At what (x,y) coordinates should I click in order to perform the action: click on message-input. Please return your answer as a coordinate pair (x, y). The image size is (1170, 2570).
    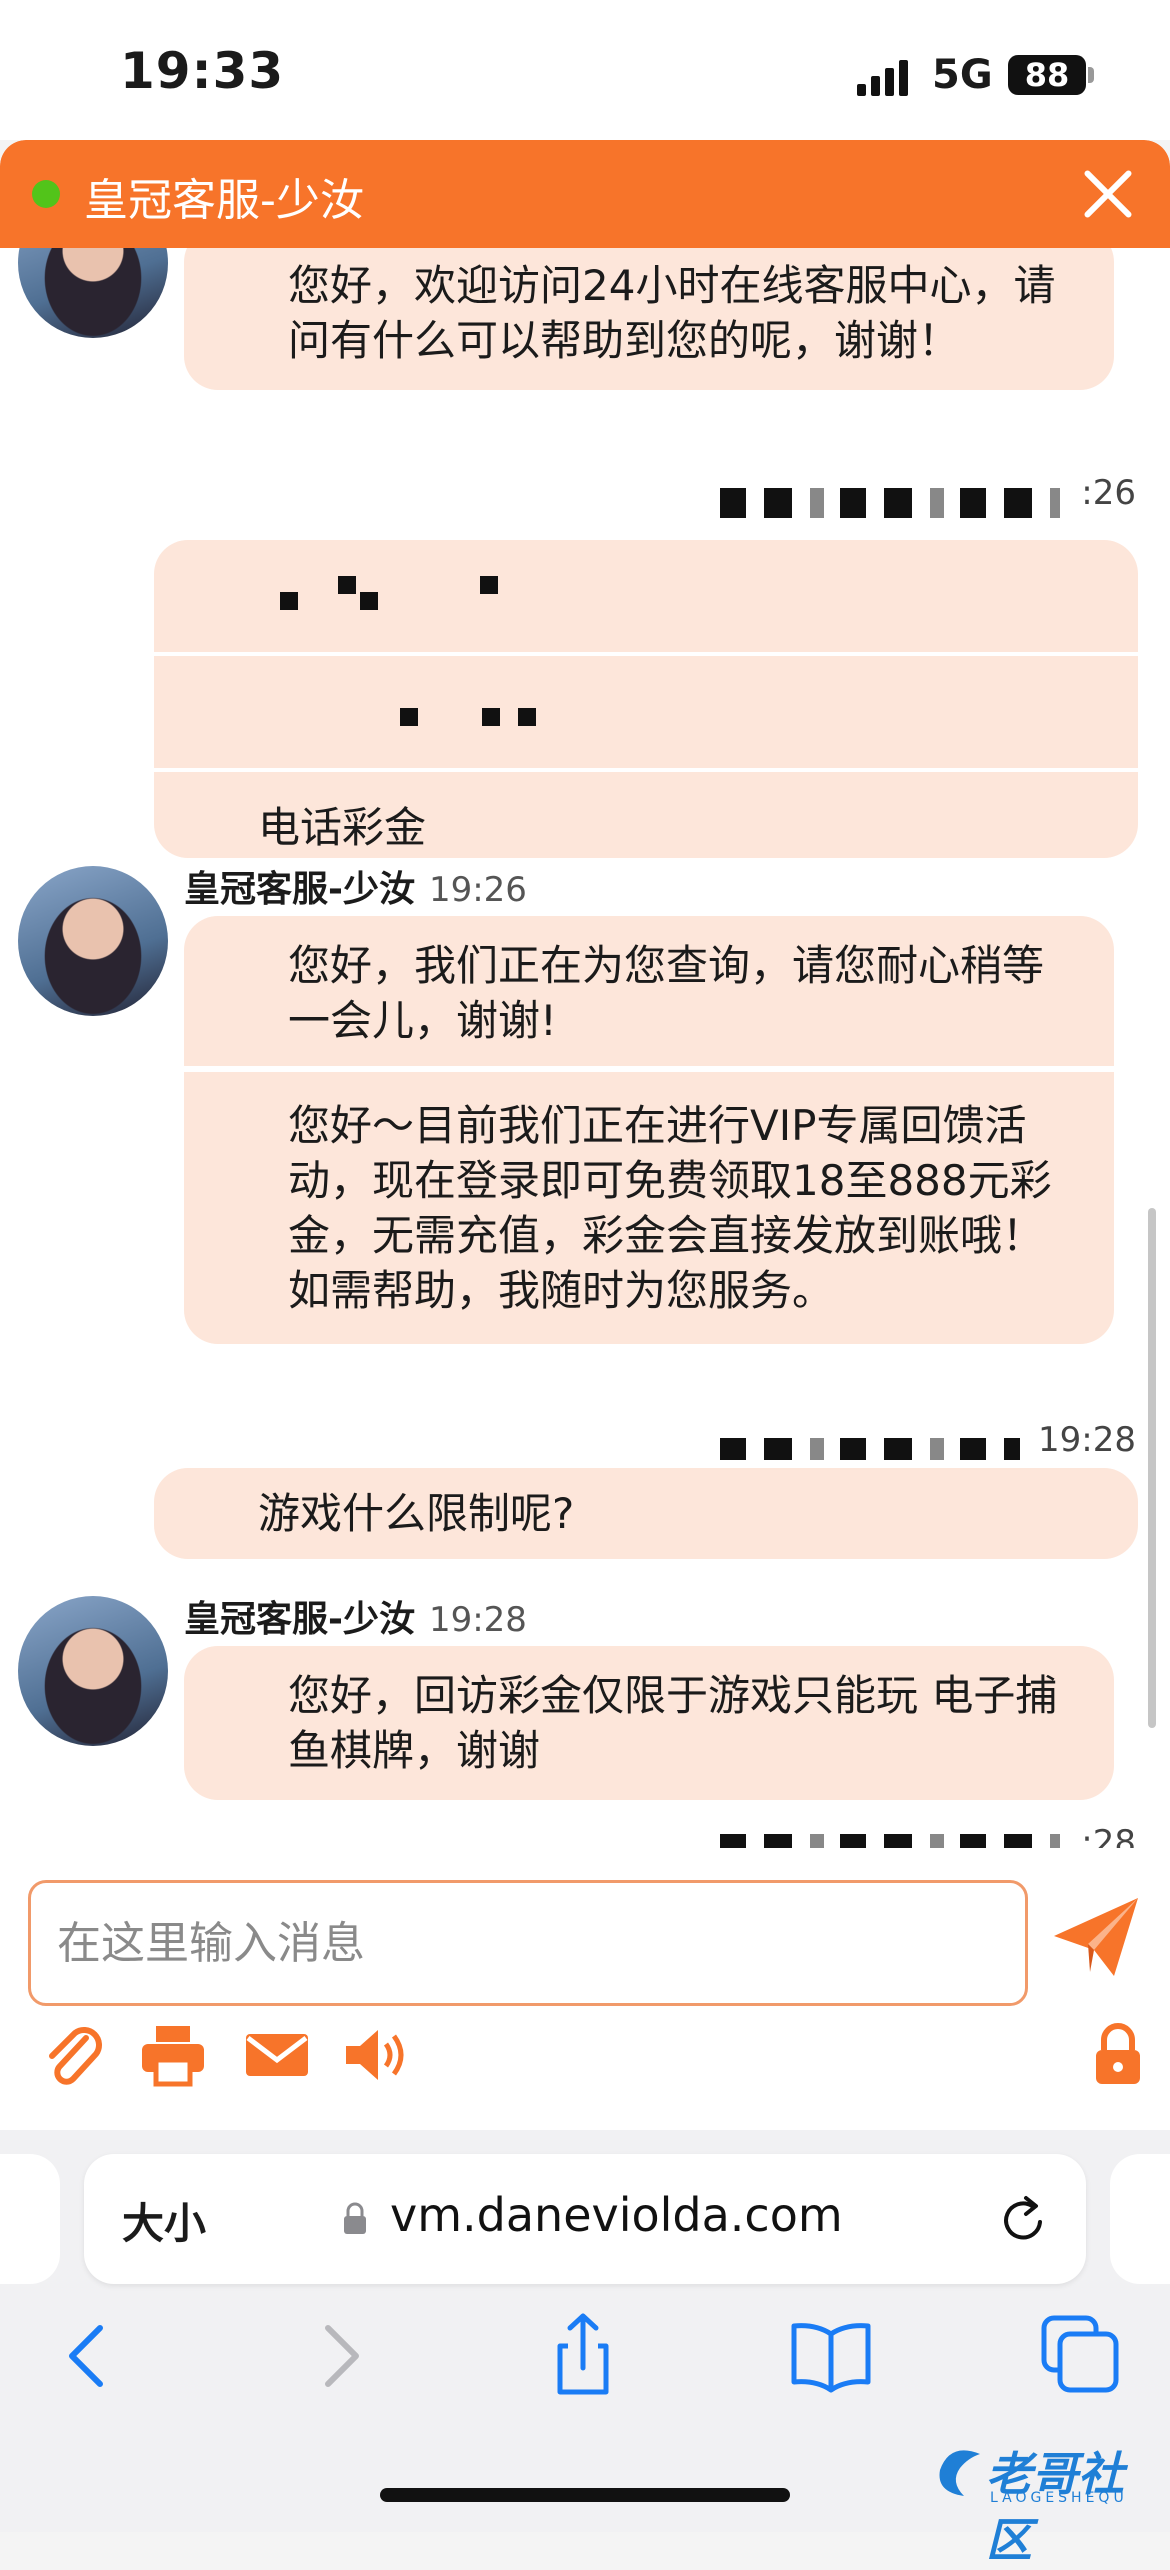
    Looking at the image, I should click on (528, 1943).